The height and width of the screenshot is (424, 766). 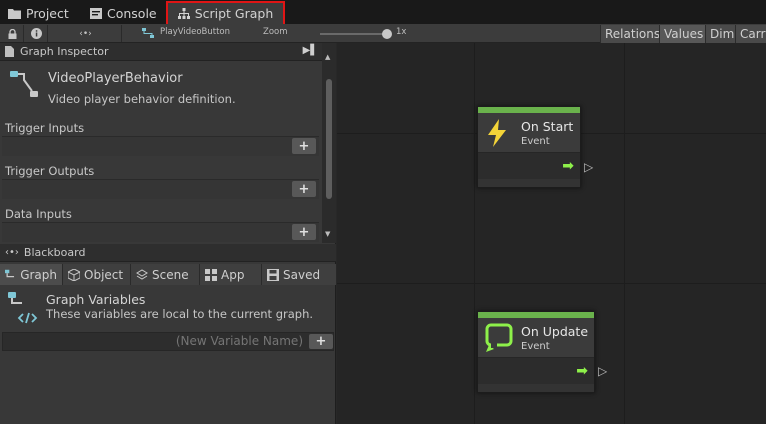 I want to click on highlight-box, so click(x=225, y=13).